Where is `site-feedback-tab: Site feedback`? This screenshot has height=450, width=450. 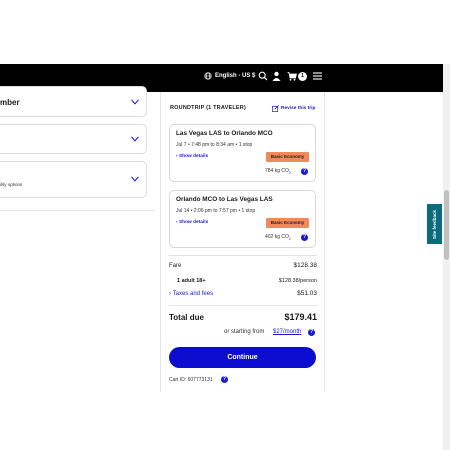
site-feedback-tab: Site feedback is located at coordinates (434, 224).